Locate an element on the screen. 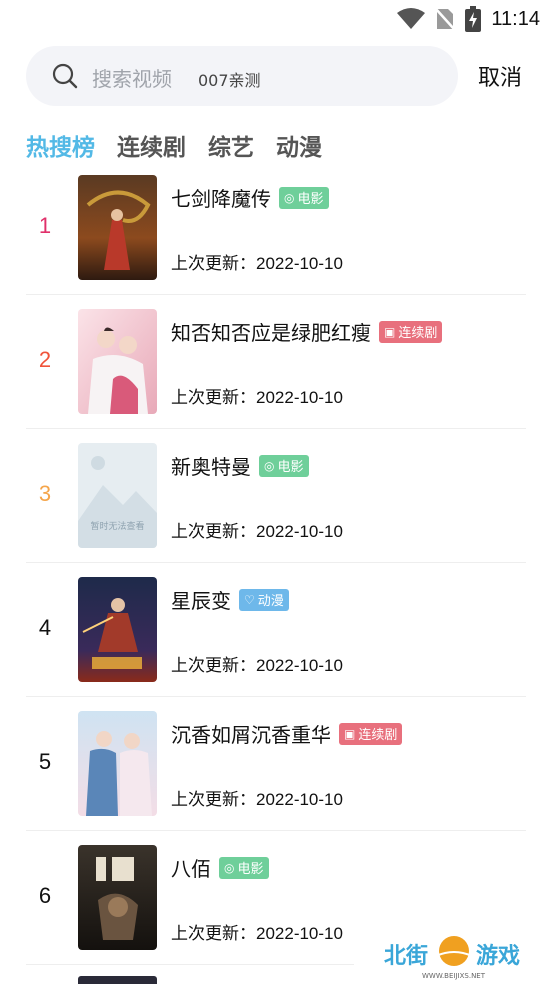 This screenshot has height=984, width=552. list-item: 1 七剑降魔传 ◎ 电影 上次更新：2022-10-10 is located at coordinates (276, 228).